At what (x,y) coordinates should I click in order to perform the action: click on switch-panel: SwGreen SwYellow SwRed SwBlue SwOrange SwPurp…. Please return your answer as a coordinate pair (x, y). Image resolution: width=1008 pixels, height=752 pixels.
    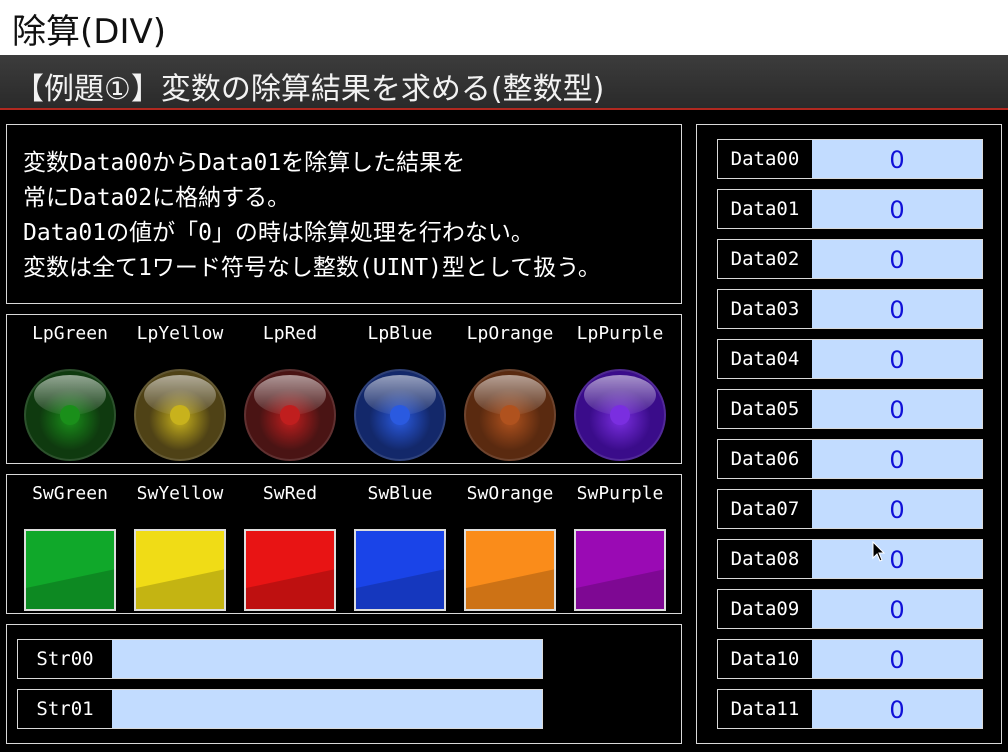
    Looking at the image, I should click on (344, 544).